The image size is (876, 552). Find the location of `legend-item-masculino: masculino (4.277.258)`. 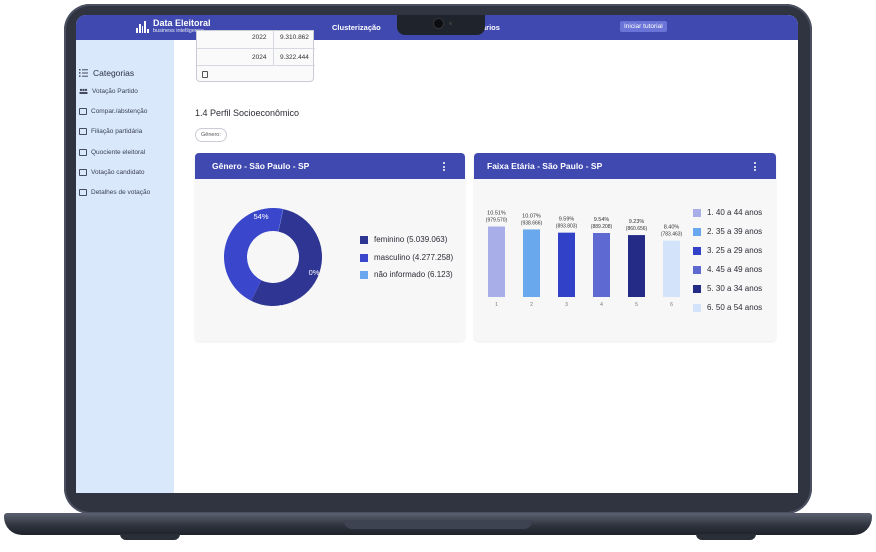

legend-item-masculino: masculino (4.277.258) is located at coordinates (406, 257).